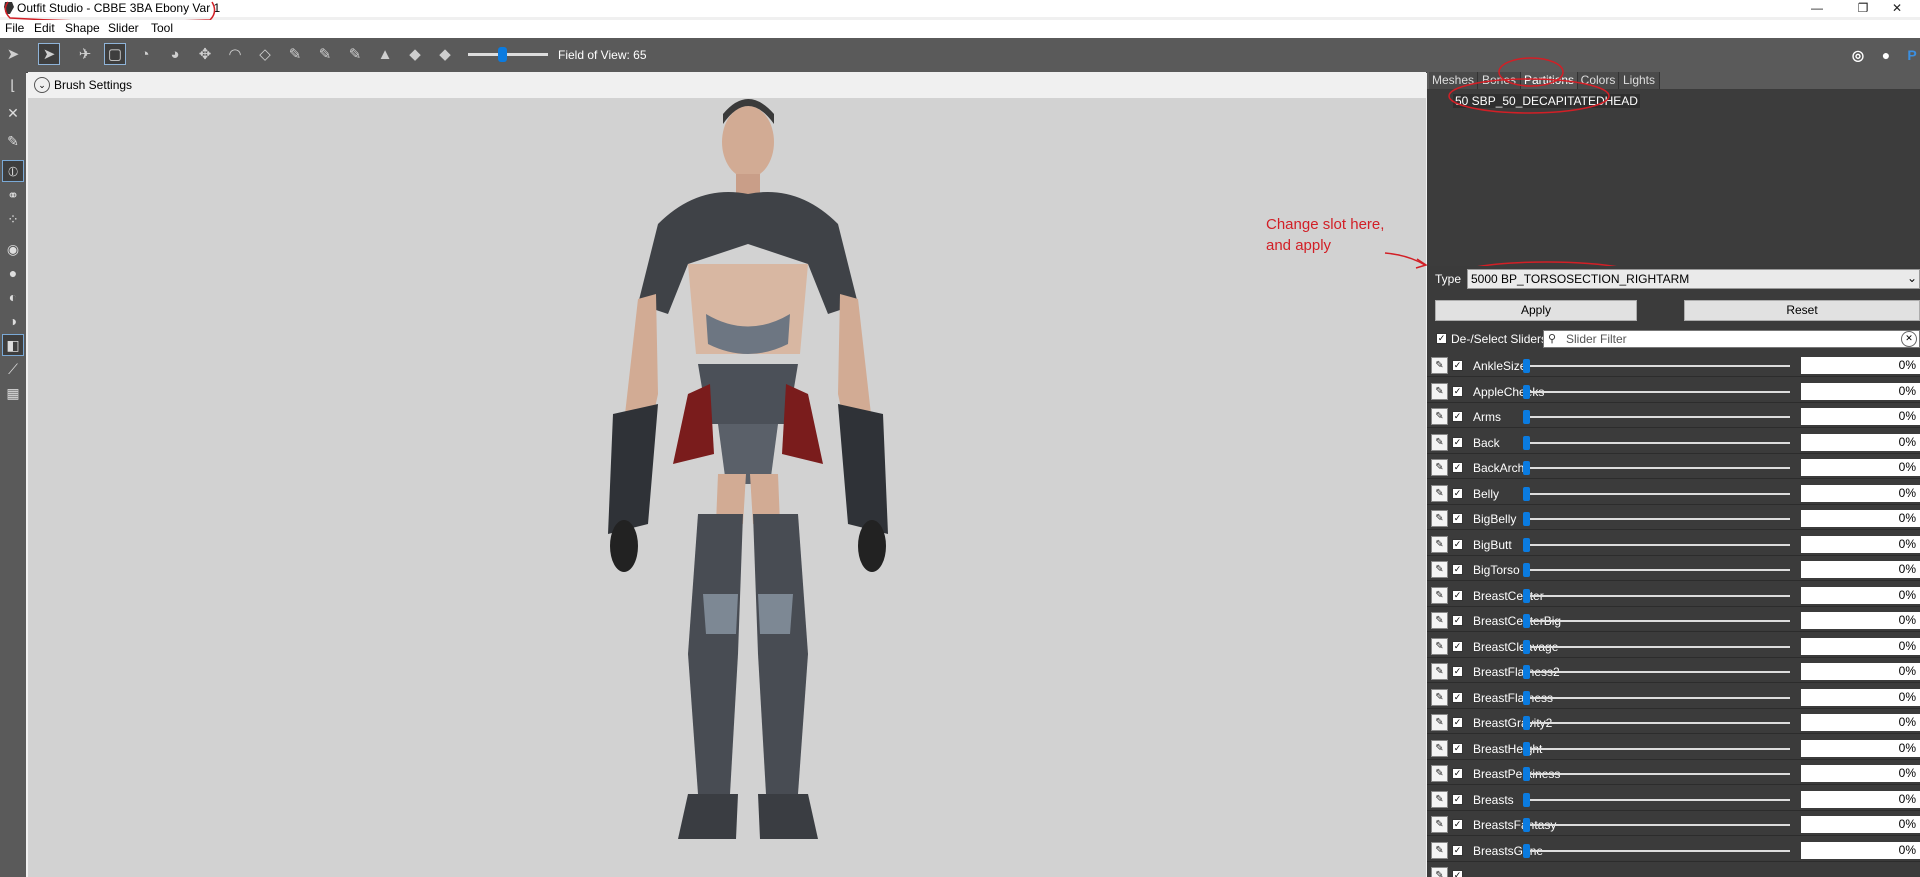 The height and width of the screenshot is (877, 1920). What do you see at coordinates (44, 28) in the screenshot?
I see `menu-edit: Edit` at bounding box center [44, 28].